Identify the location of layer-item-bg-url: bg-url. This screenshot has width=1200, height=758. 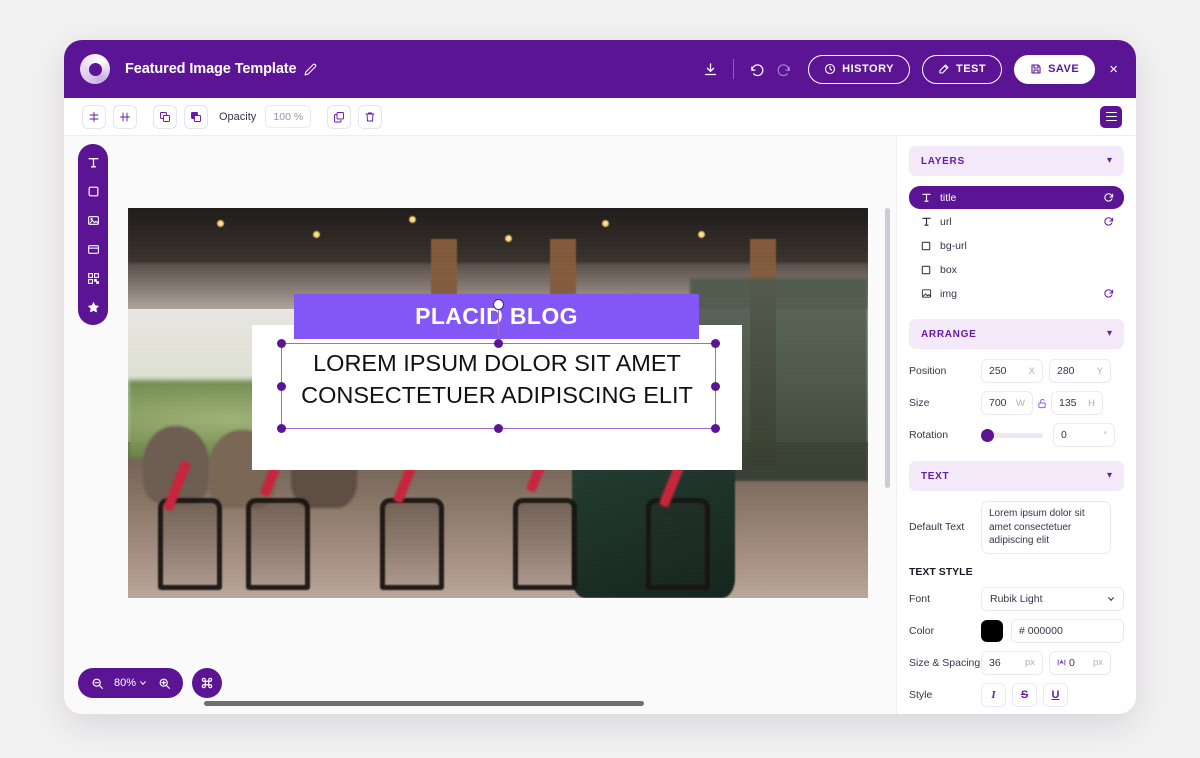
(1016, 245).